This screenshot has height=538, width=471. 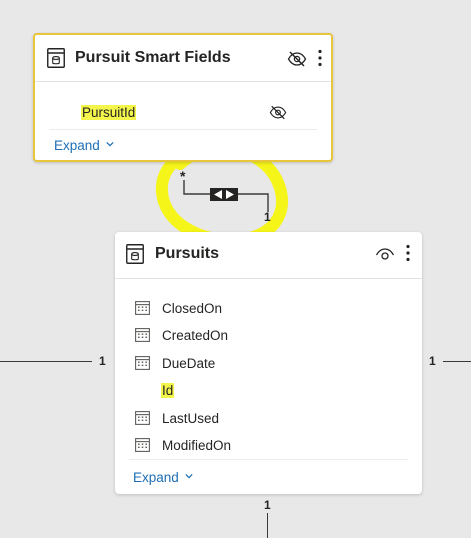 I want to click on field-id: Id, so click(x=168, y=390).